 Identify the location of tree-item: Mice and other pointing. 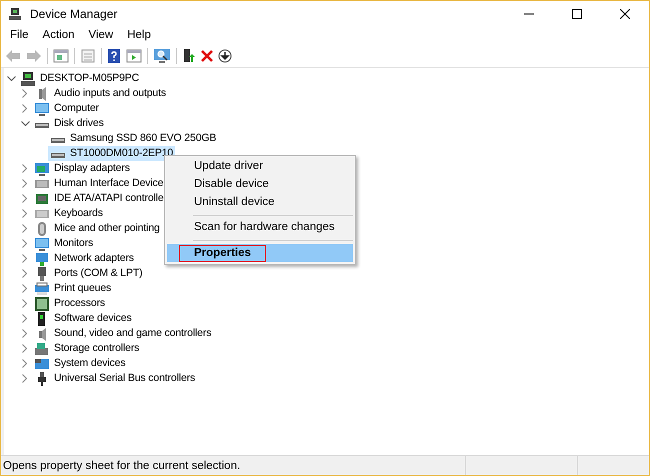
(97, 228).